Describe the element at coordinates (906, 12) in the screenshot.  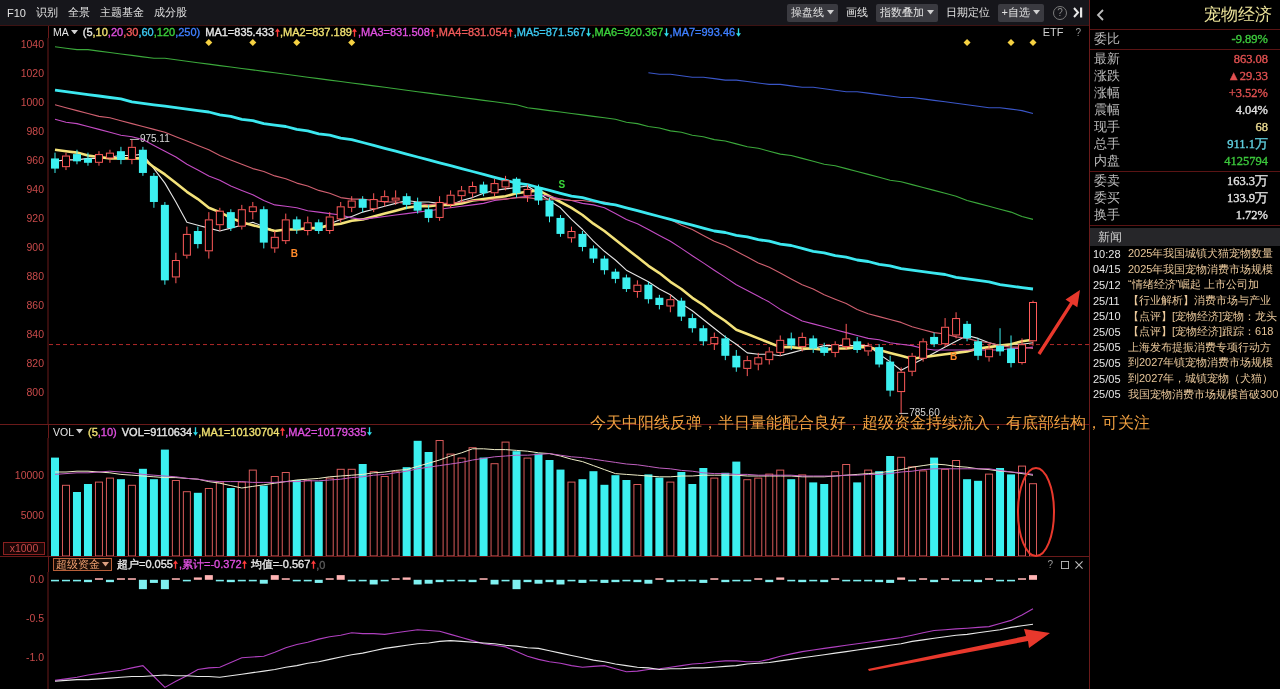
I see `toolbar-dropdown: 指数叠加` at that location.